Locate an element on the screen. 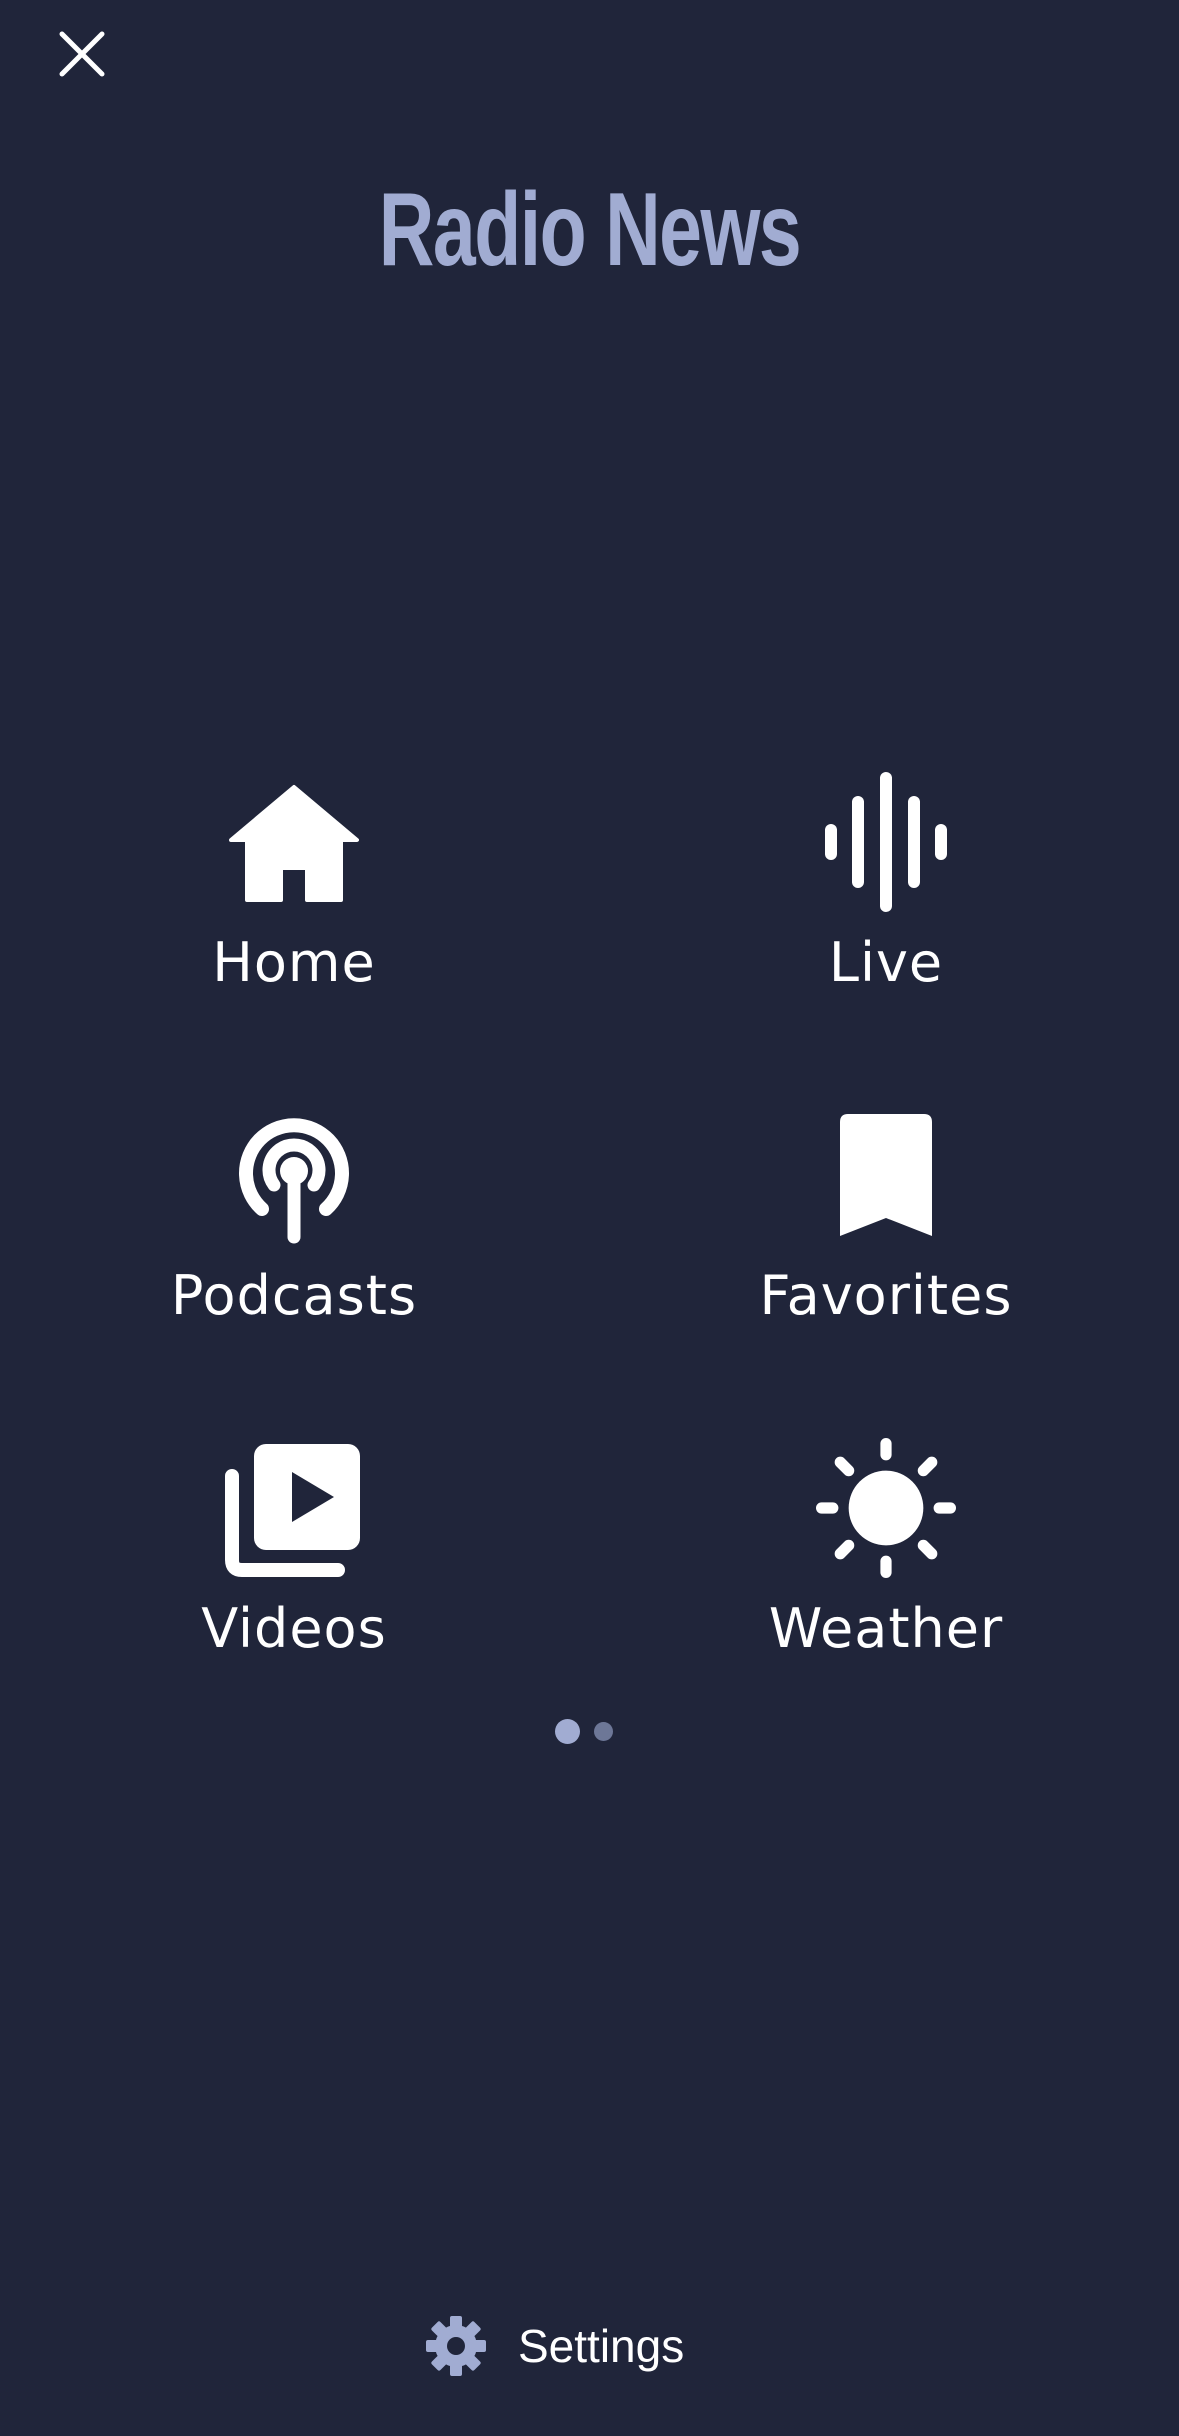 The image size is (1179, 2436). menu-item-label: Live is located at coordinates (886, 962).